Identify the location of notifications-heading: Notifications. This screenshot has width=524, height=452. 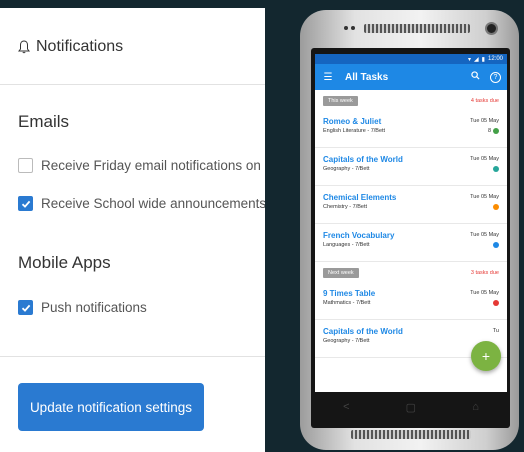
(70, 47).